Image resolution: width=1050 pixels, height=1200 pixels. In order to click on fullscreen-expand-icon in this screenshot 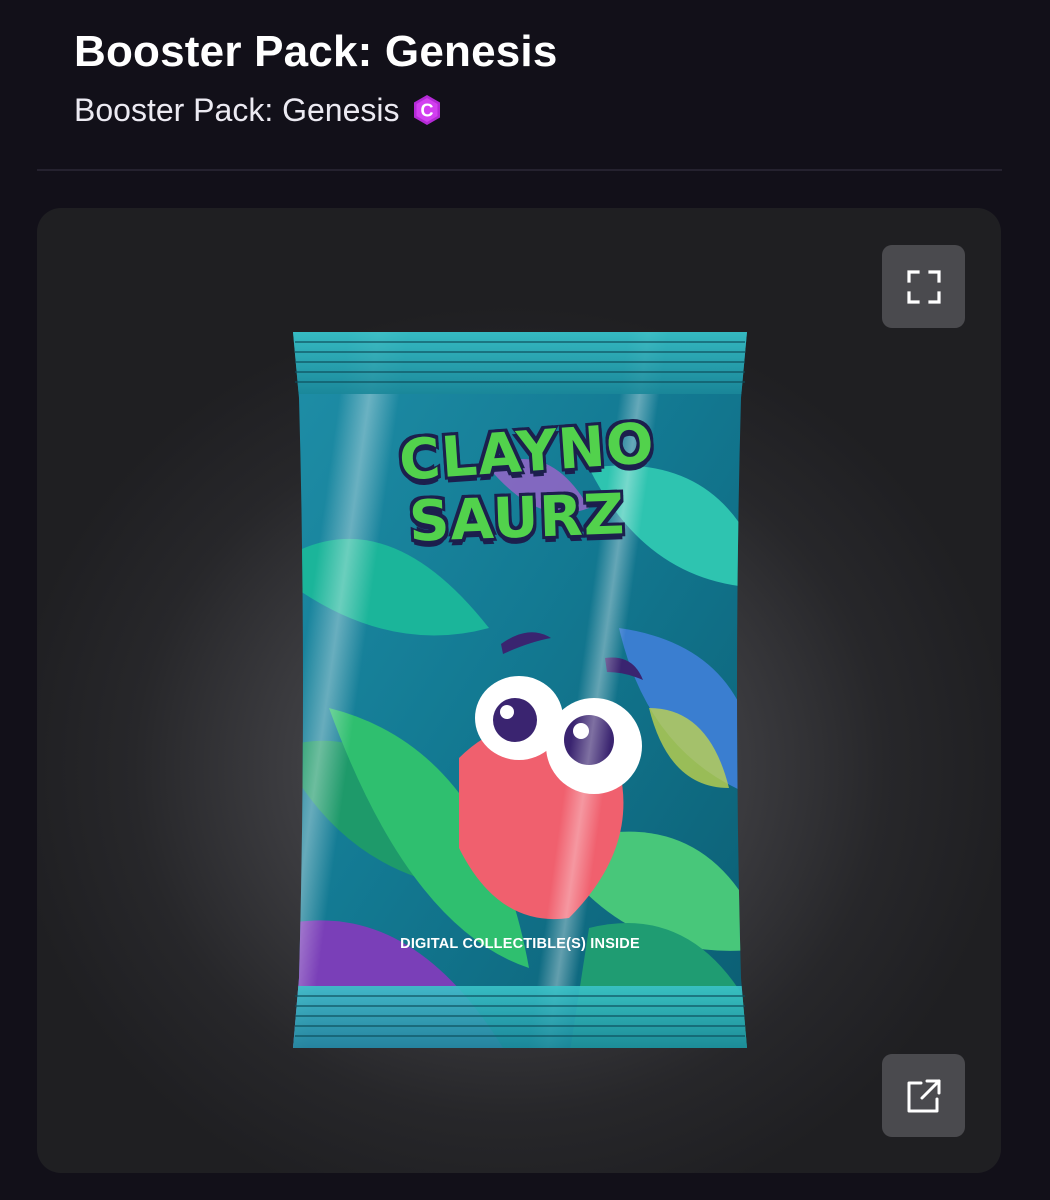, I will do `click(923, 286)`.